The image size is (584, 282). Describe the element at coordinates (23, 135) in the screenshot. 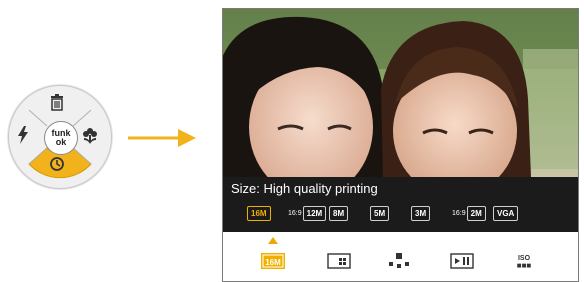

I see `flash-icon` at that location.